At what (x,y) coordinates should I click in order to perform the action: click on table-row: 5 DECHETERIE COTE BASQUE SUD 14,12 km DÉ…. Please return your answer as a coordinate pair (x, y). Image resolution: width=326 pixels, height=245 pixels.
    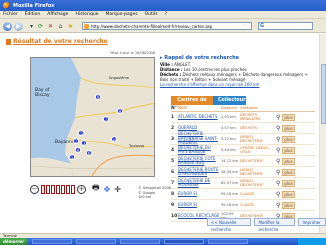
    Looking at the image, I should click on (243, 161).